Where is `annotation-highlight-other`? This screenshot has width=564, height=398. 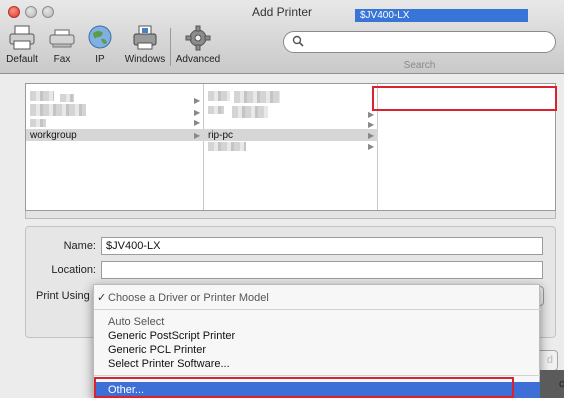 annotation-highlight-other is located at coordinates (304, 387).